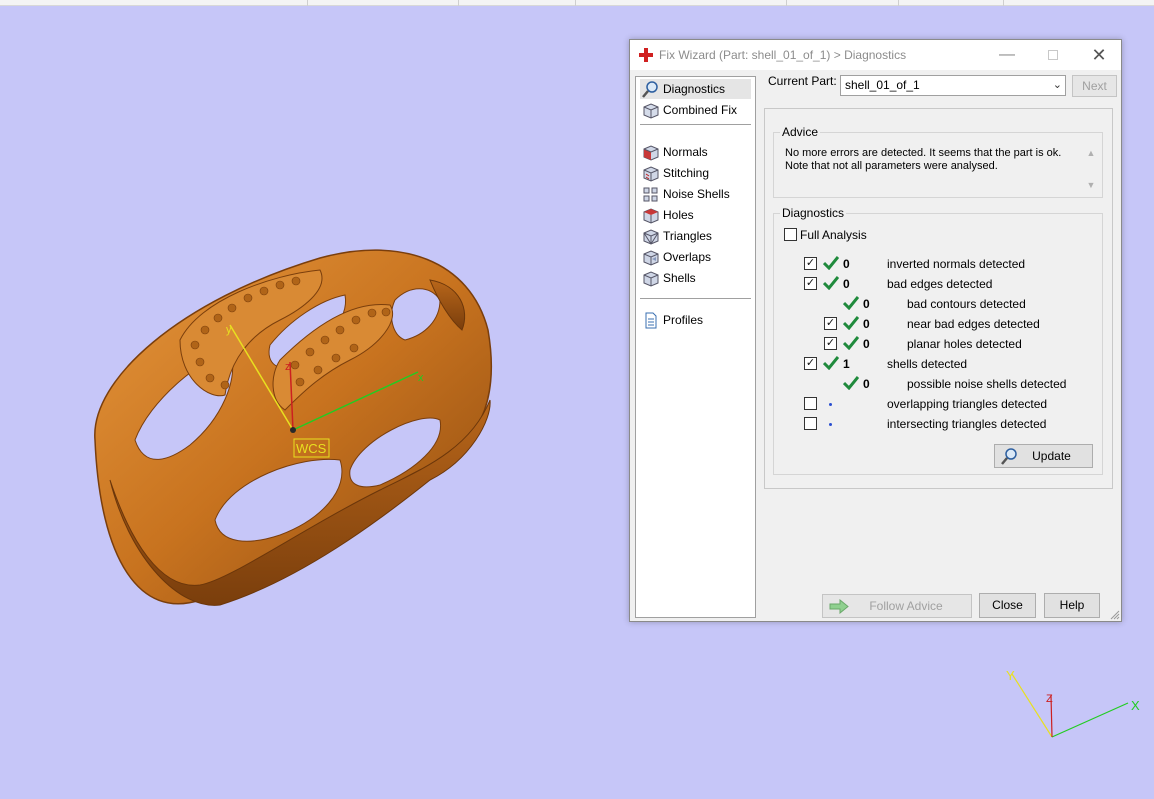  I want to click on sidebar-item-label: Overlaps, so click(687, 257).